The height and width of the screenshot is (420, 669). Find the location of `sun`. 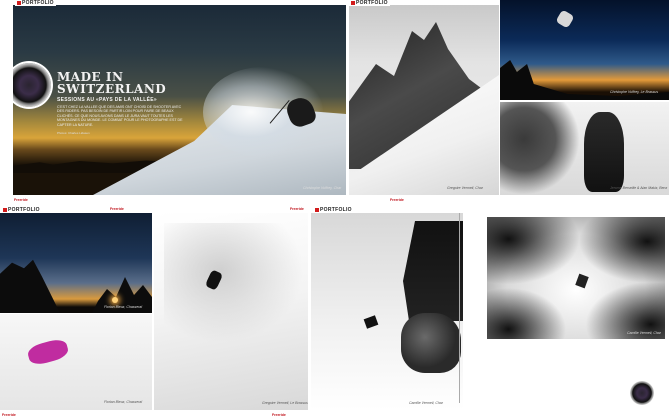

sun is located at coordinates (115, 300).